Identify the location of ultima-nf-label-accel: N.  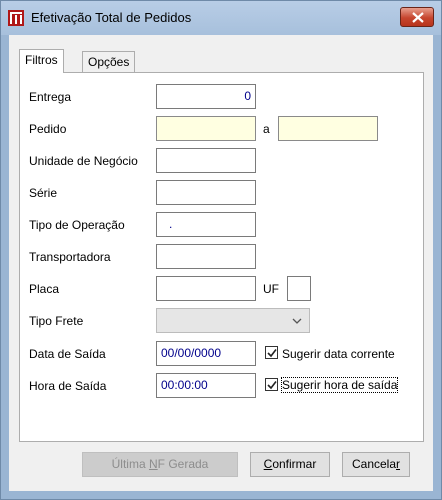
(153, 464).